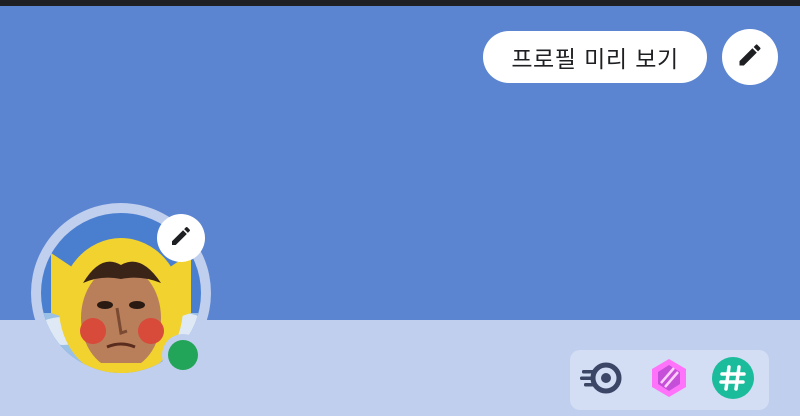  I want to click on nitro-speed-icon, so click(601, 380).